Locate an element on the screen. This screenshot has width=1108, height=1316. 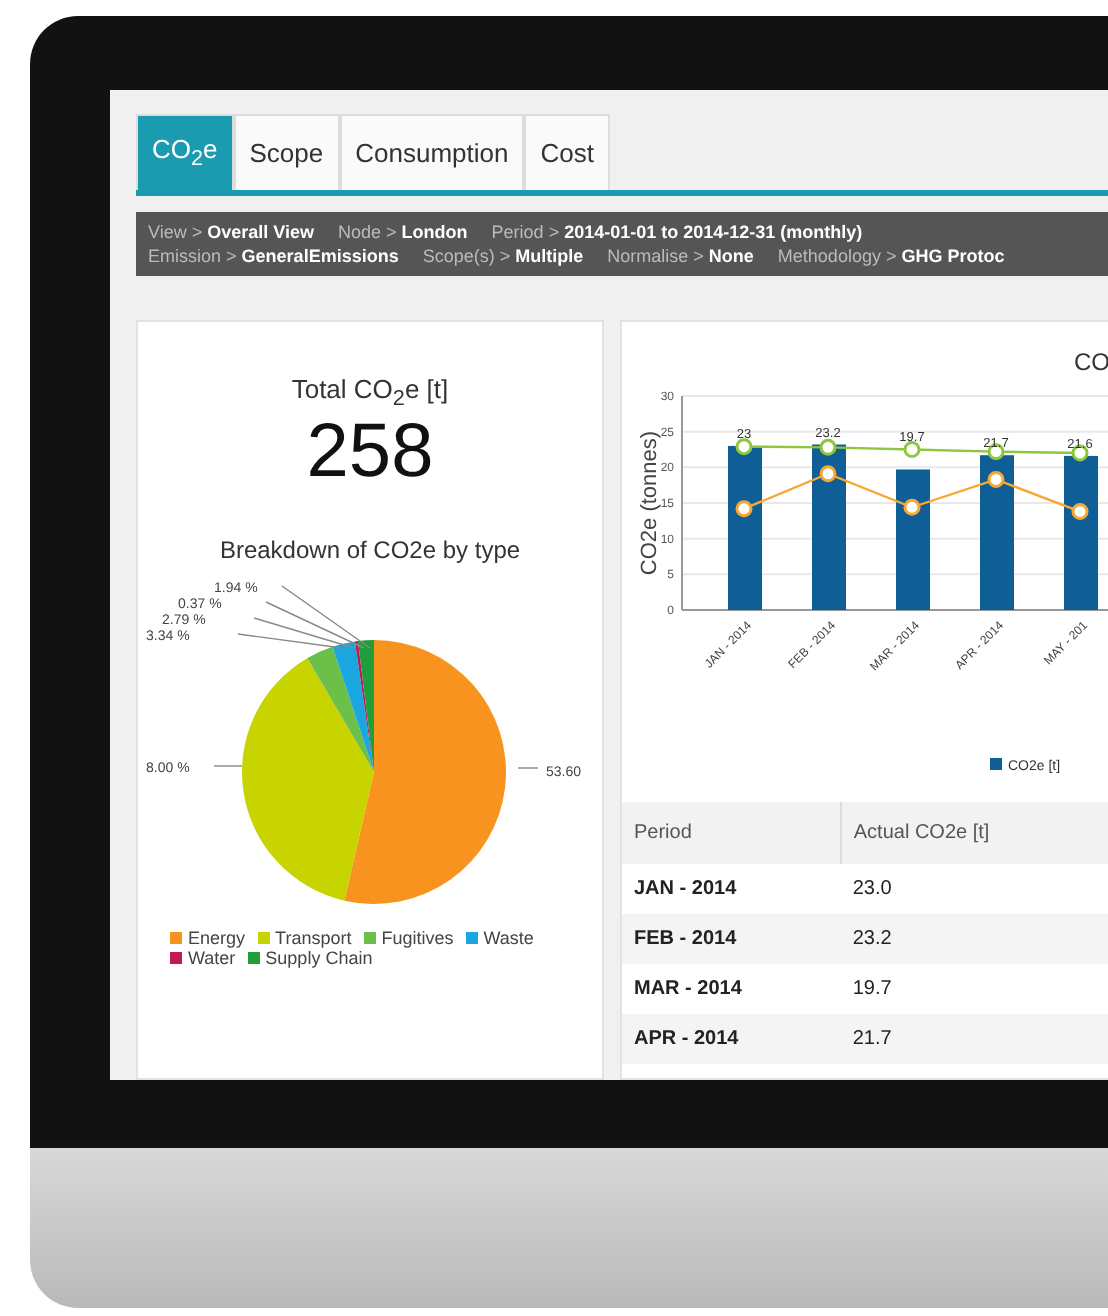
chart-title: Breakdown of CO2e by type is located at coordinates (370, 550).